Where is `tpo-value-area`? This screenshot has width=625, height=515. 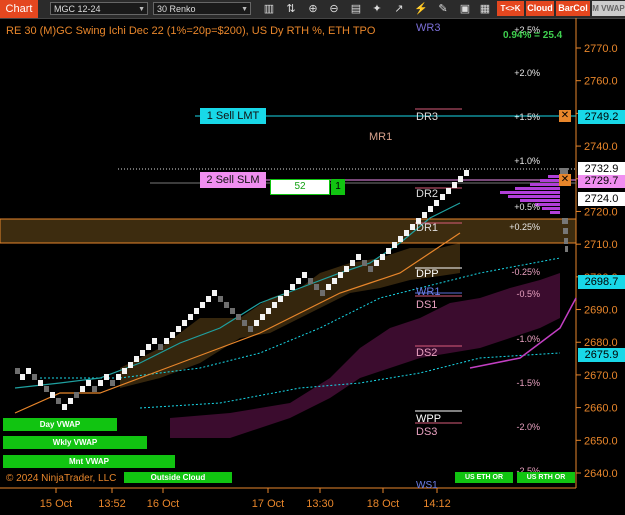
tpo-value-area is located at coordinates (288, 231).